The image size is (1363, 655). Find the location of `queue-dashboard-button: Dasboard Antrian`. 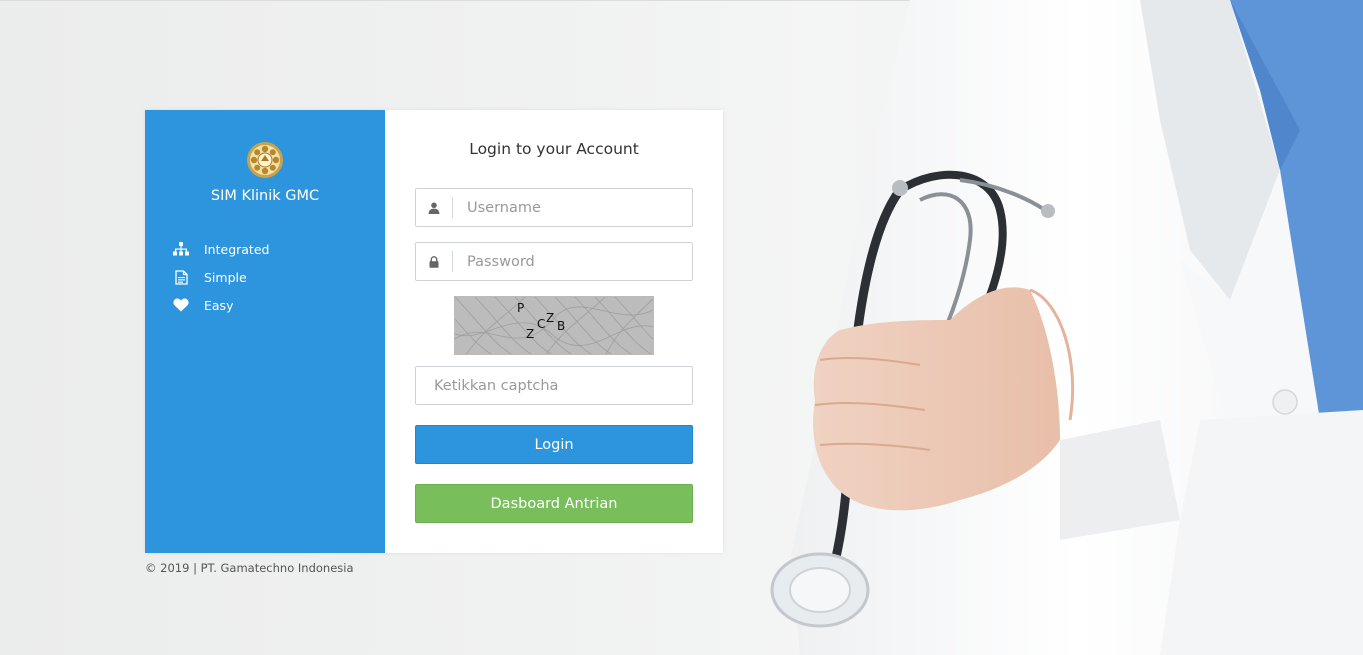

queue-dashboard-button: Dasboard Antrian is located at coordinates (554, 503).